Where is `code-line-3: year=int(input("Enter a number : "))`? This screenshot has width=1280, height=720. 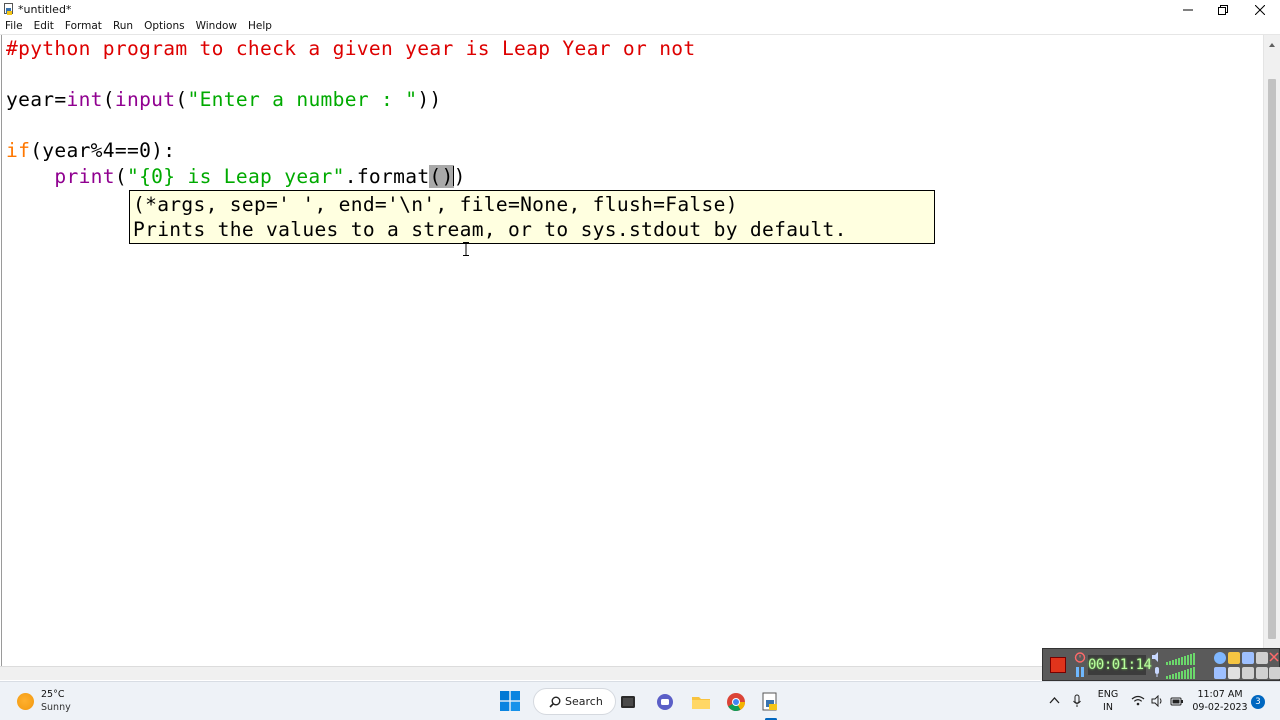 code-line-3: year=int(input("Enter a number : ")) is located at coordinates (224, 100).